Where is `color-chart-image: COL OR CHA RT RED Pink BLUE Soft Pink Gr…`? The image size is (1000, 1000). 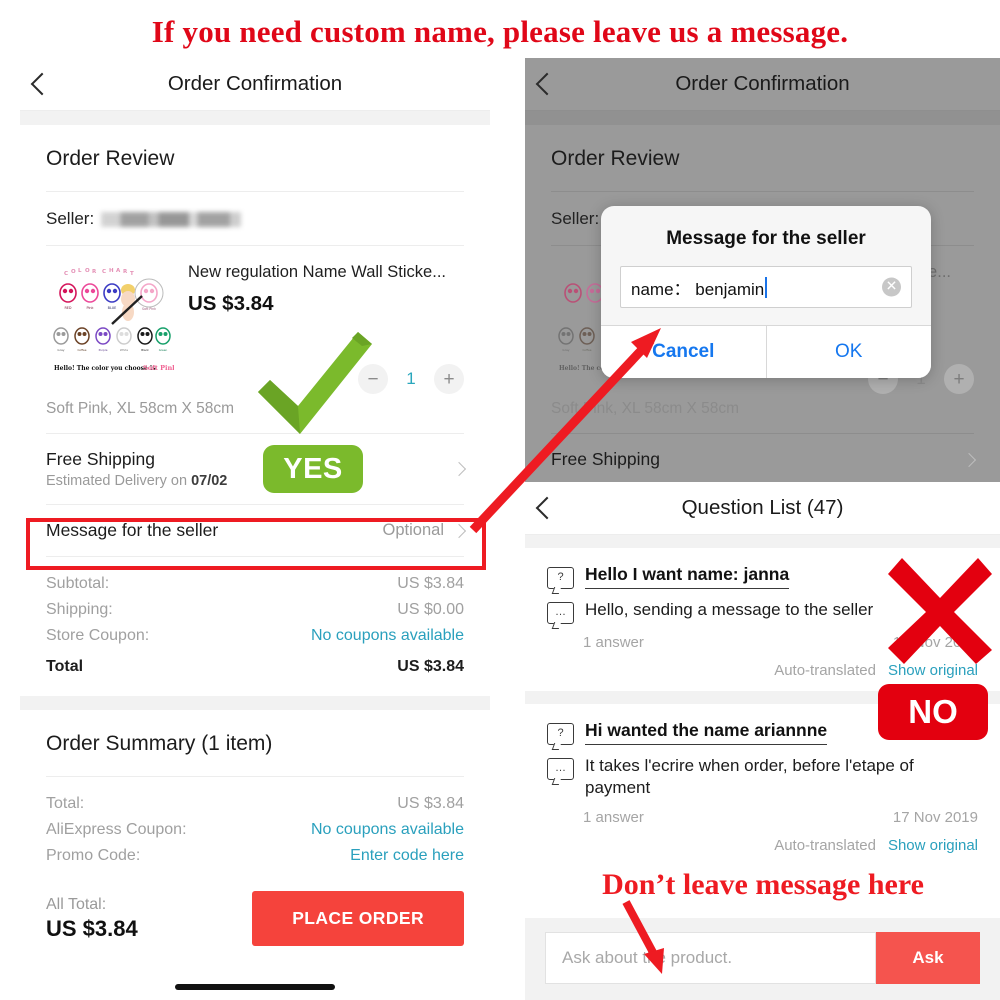 color-chart-image: COL OR CHA RT RED Pink BLUE Soft Pink Gr… is located at coordinates (110, 322).